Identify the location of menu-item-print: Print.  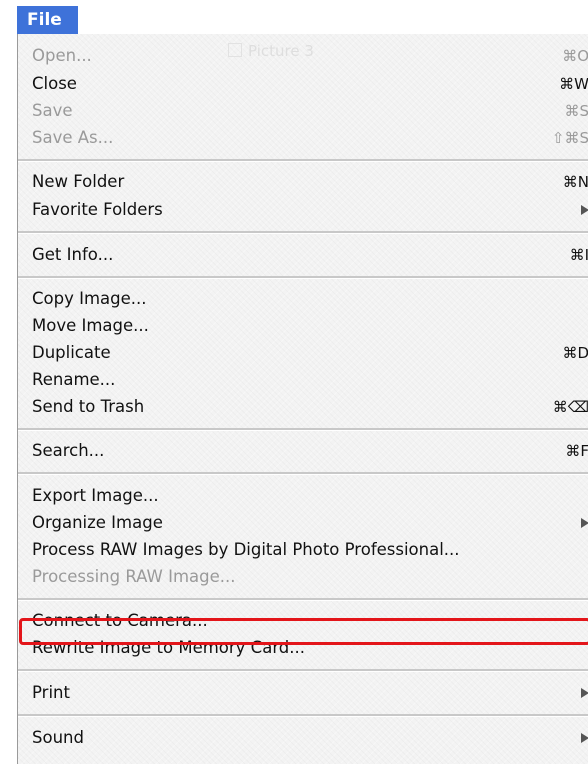
(303, 693).